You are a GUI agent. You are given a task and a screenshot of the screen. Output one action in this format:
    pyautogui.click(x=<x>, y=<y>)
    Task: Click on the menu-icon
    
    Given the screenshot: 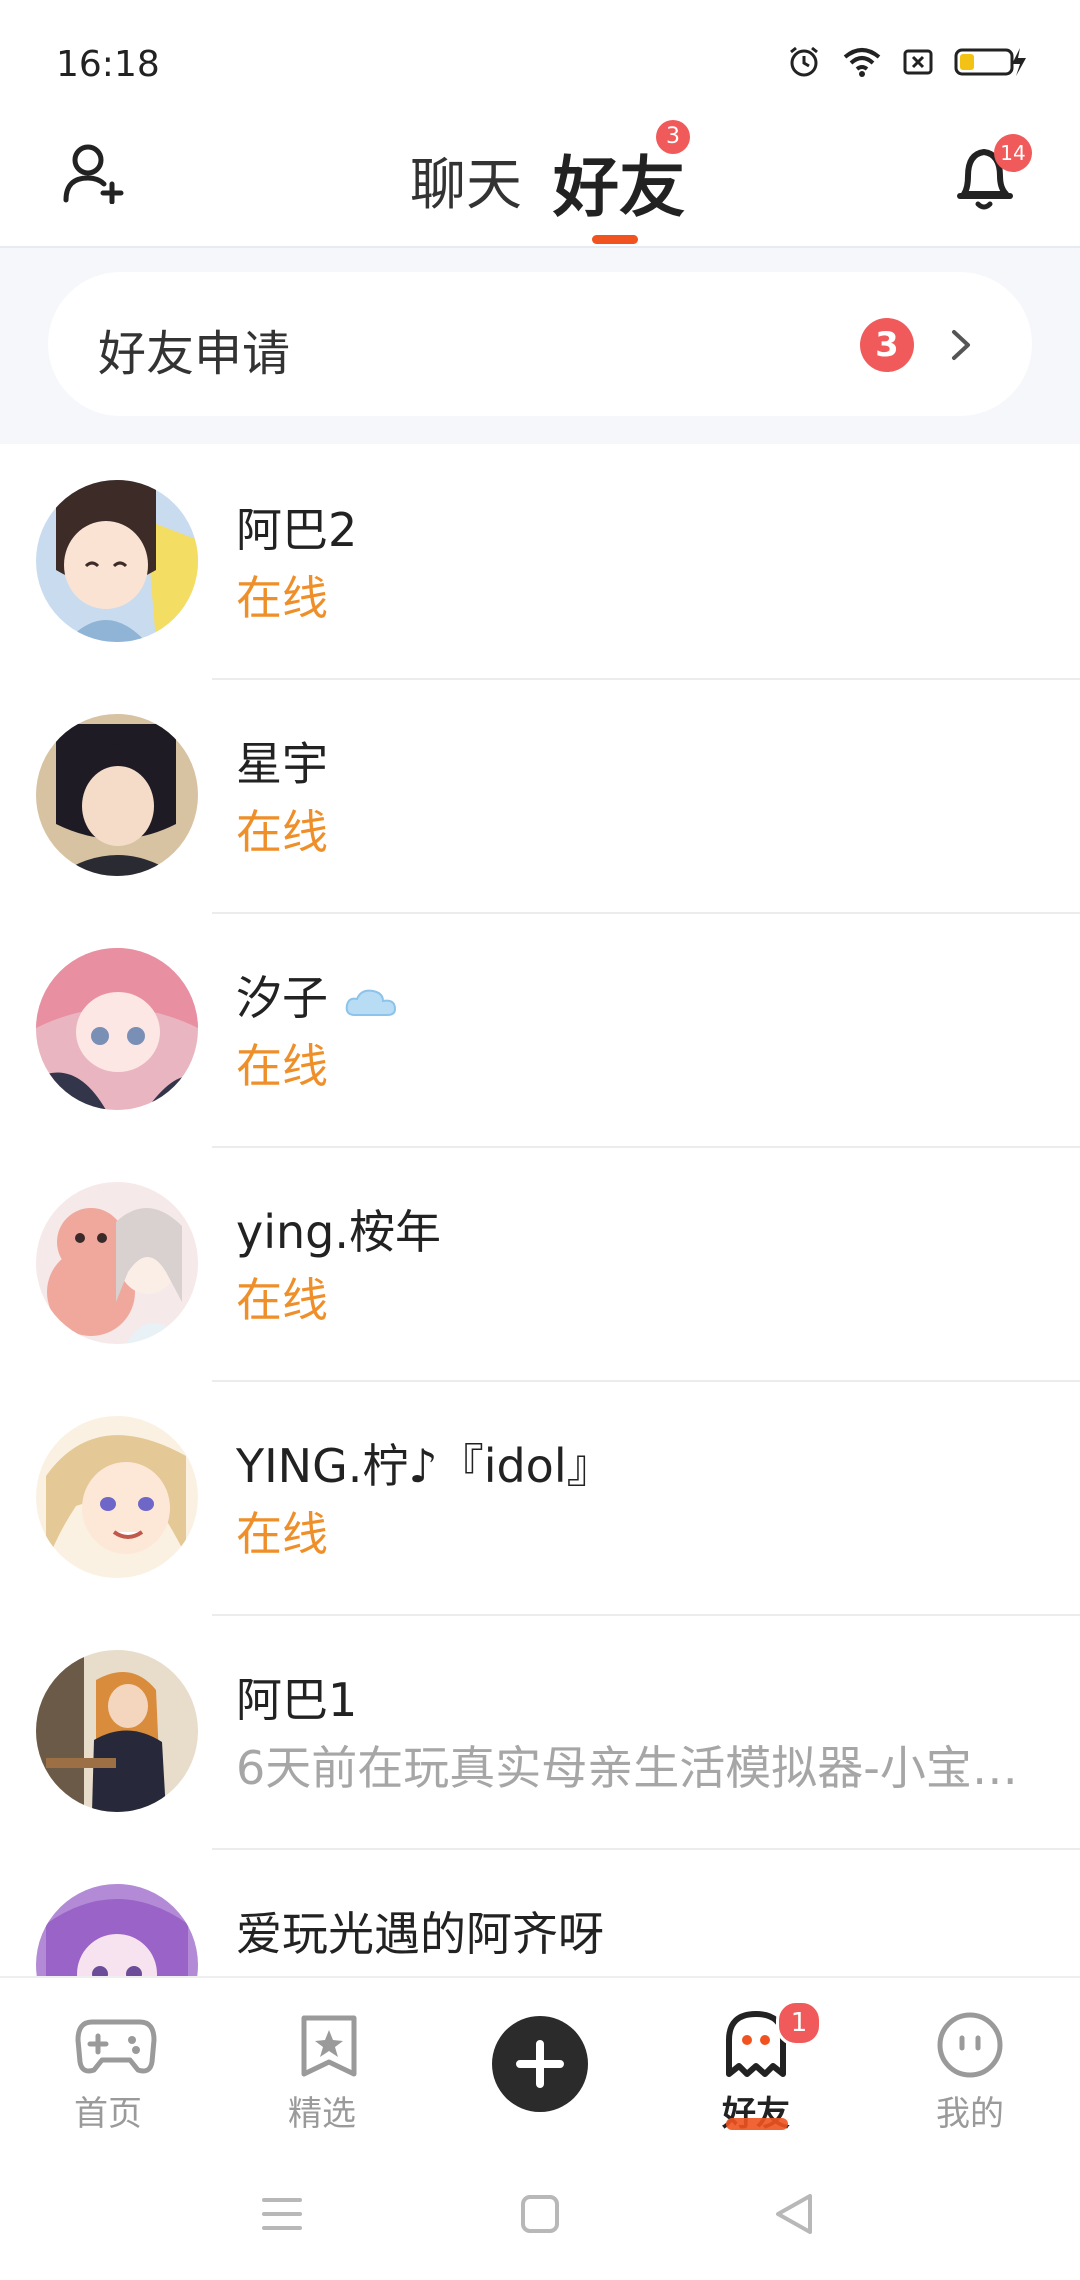 What is the action you would take?
    pyautogui.click(x=282, y=2214)
    